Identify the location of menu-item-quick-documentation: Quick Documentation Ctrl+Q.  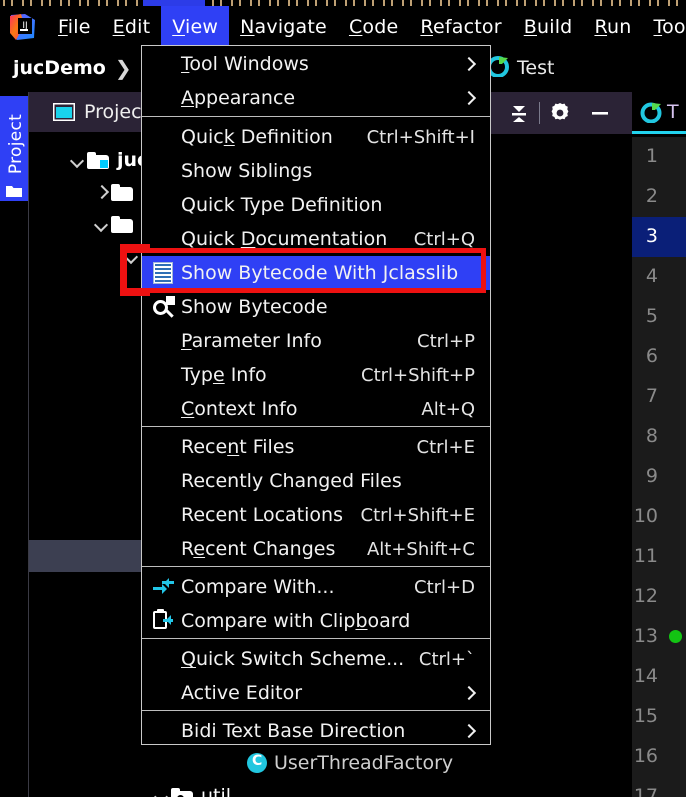
(316, 239).